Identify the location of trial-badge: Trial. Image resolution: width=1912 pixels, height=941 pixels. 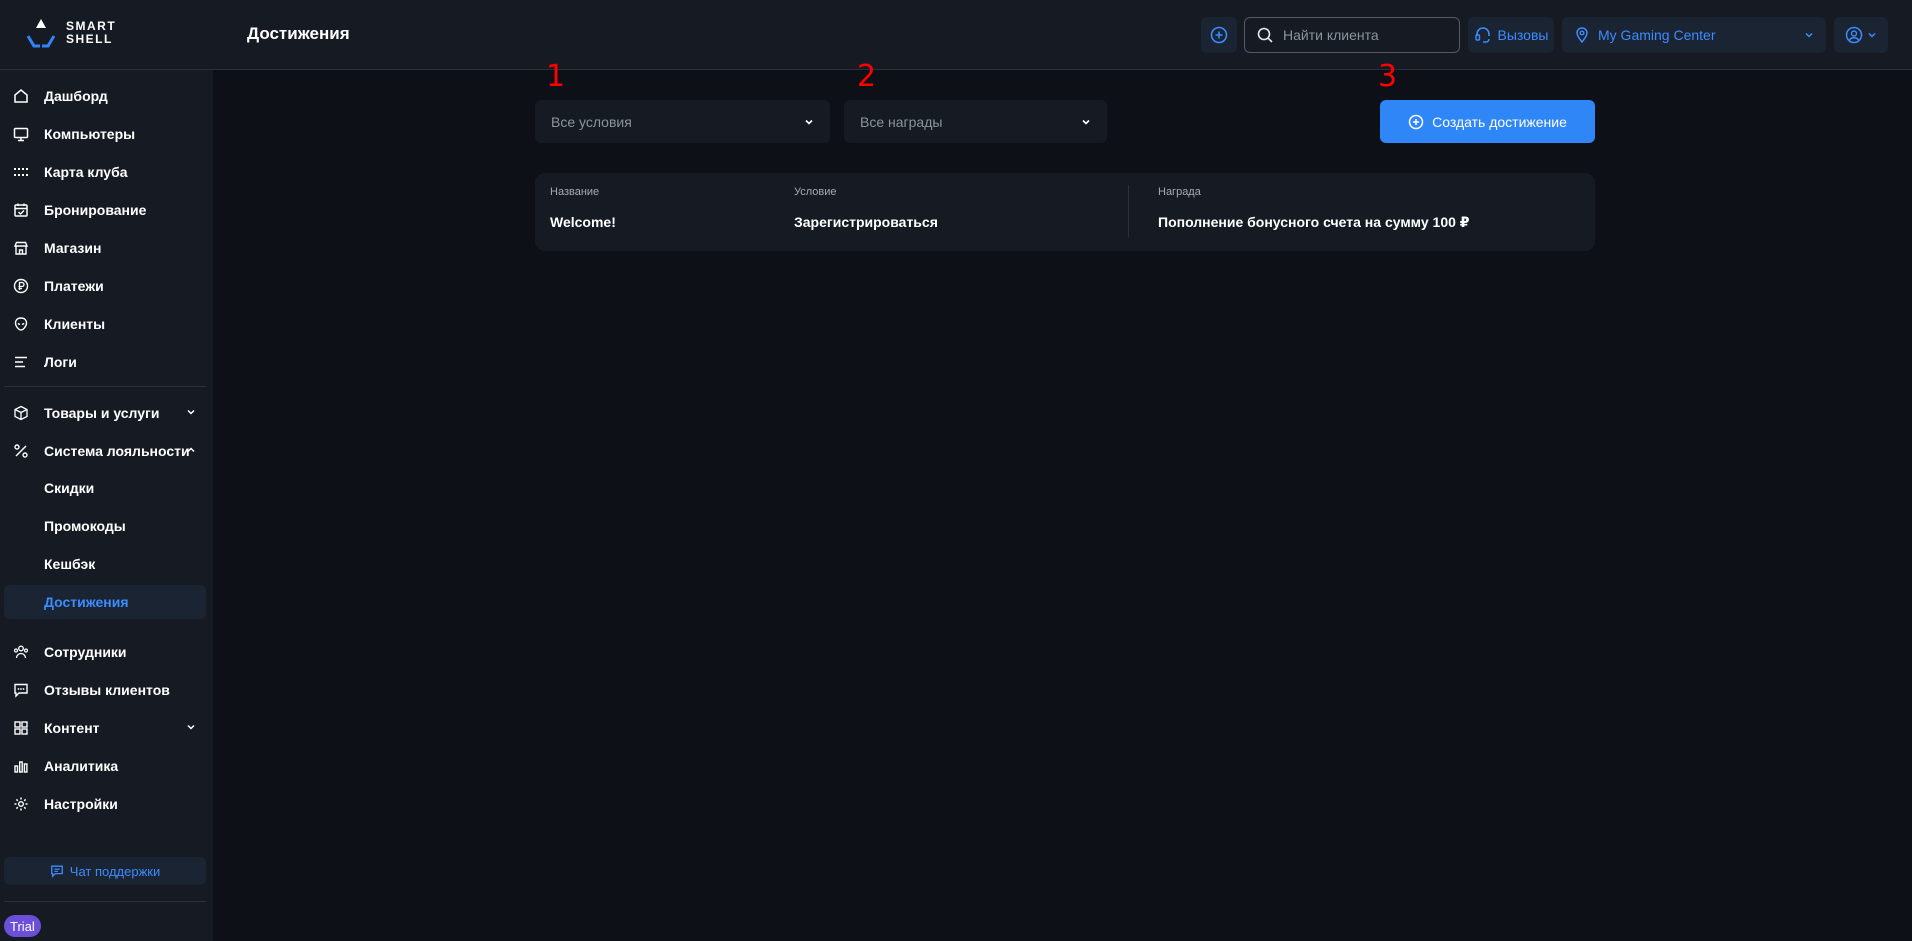
(22, 926).